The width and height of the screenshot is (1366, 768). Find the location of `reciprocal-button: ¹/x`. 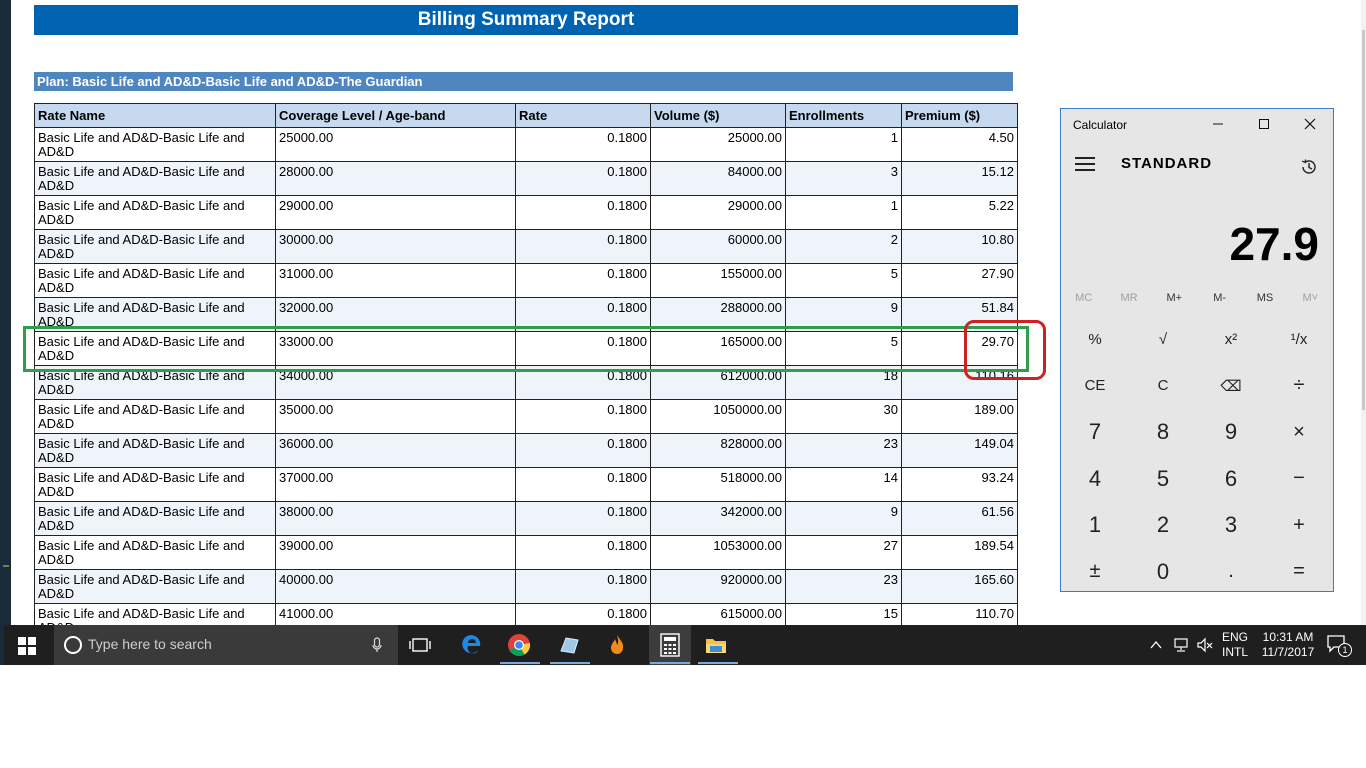

reciprocal-button: ¹/x is located at coordinates (1299, 339).